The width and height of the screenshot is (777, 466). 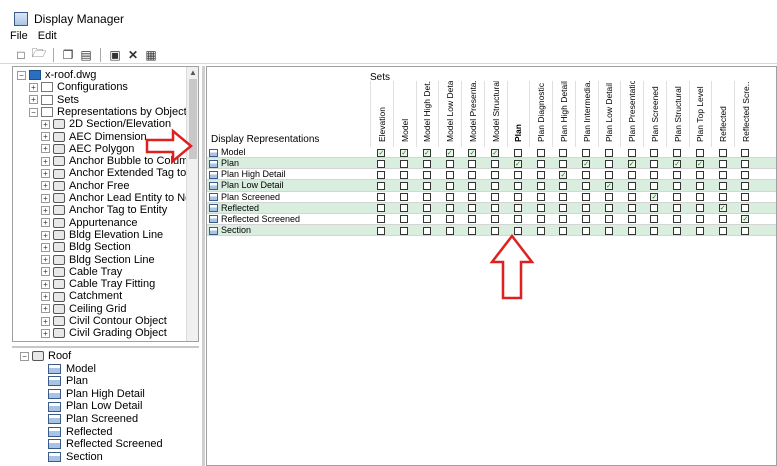 What do you see at coordinates (89, 223) in the screenshot?
I see `tree-item: + Appurtenance` at bounding box center [89, 223].